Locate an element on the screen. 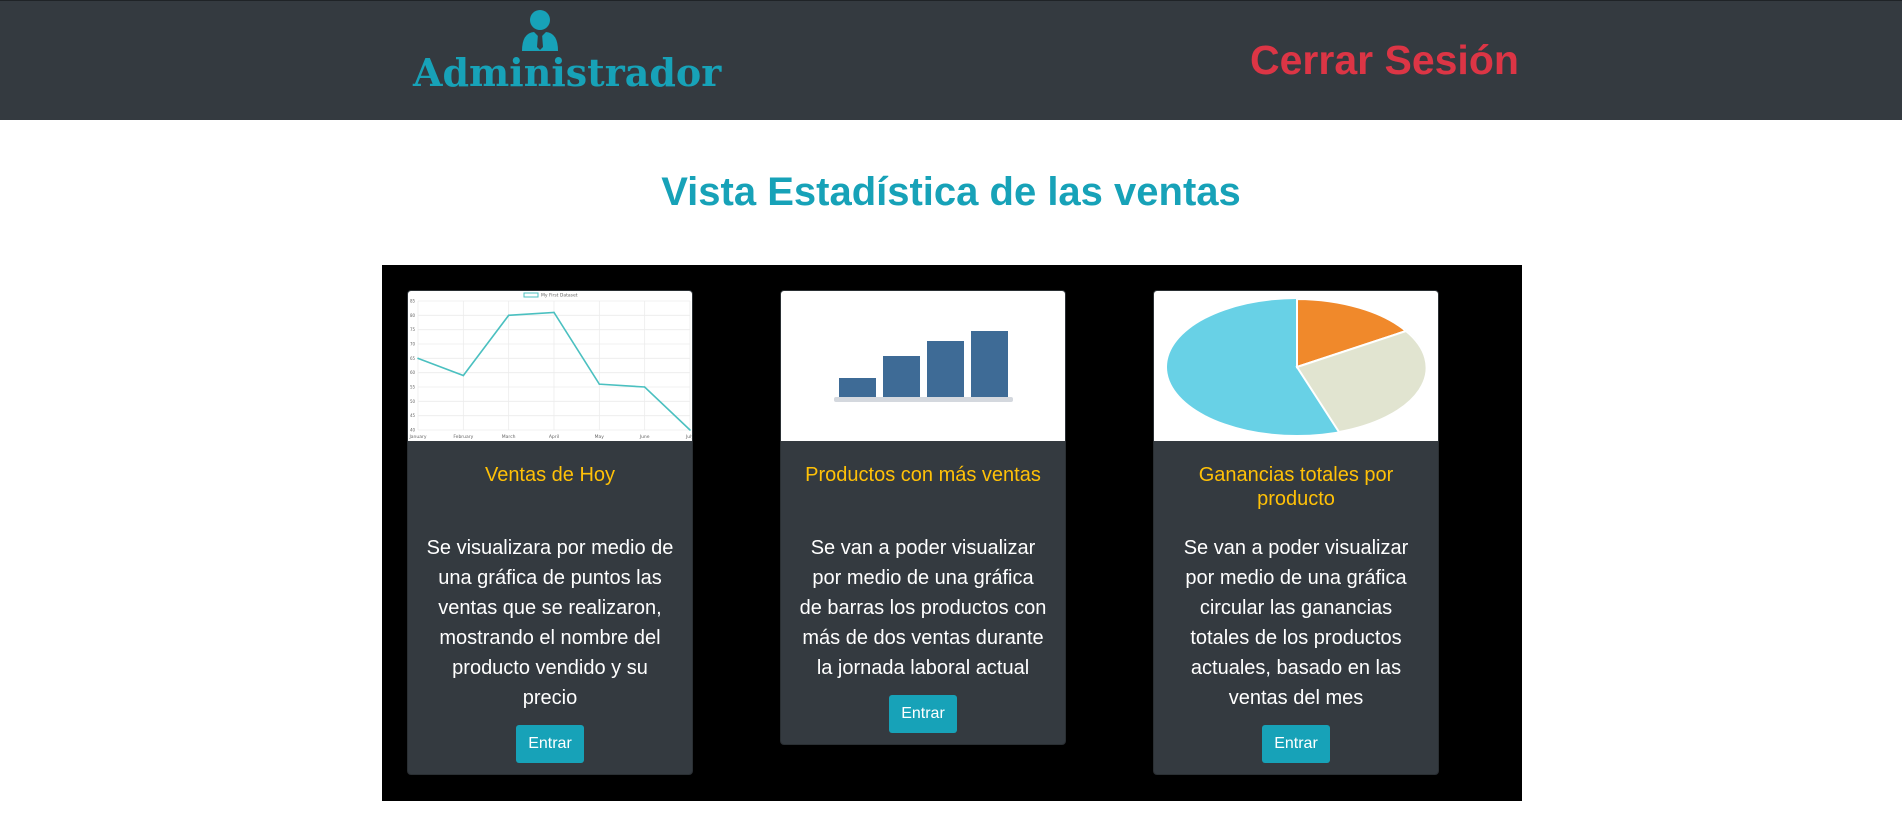  y-tick-label: 80 is located at coordinates (413, 315).